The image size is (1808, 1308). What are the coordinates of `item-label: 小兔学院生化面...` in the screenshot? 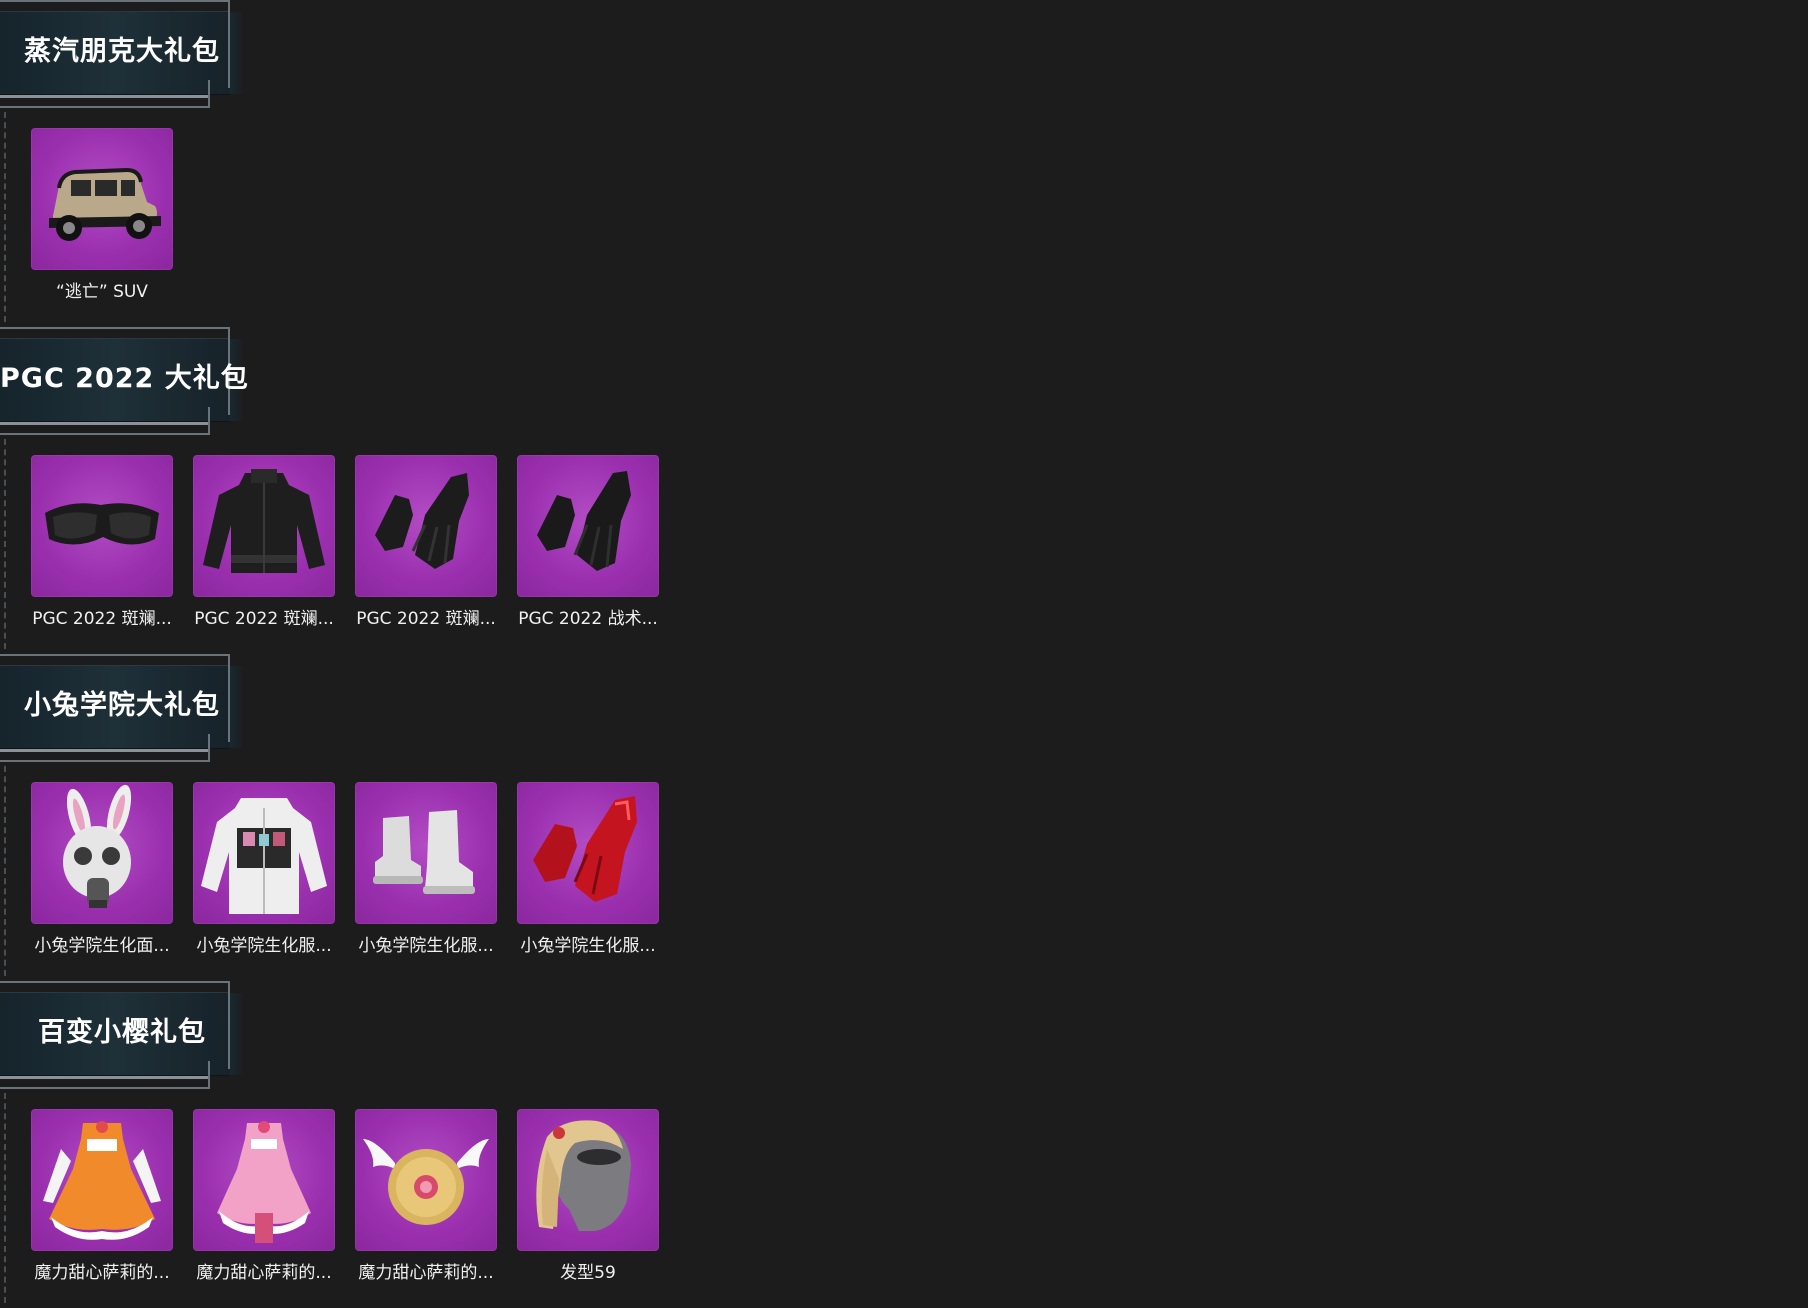 It's located at (102, 946).